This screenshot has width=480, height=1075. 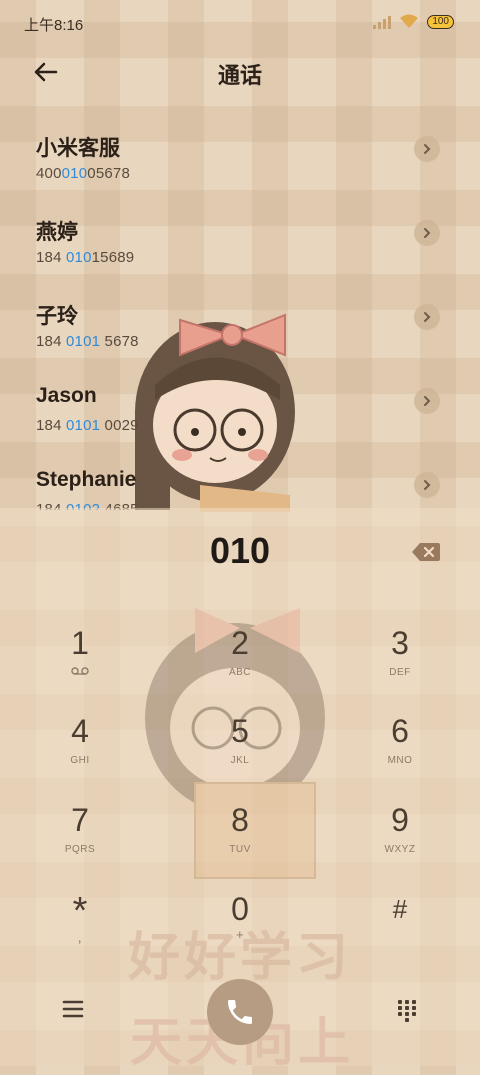 I want to click on key-6: 6 MNO, so click(x=400, y=749).